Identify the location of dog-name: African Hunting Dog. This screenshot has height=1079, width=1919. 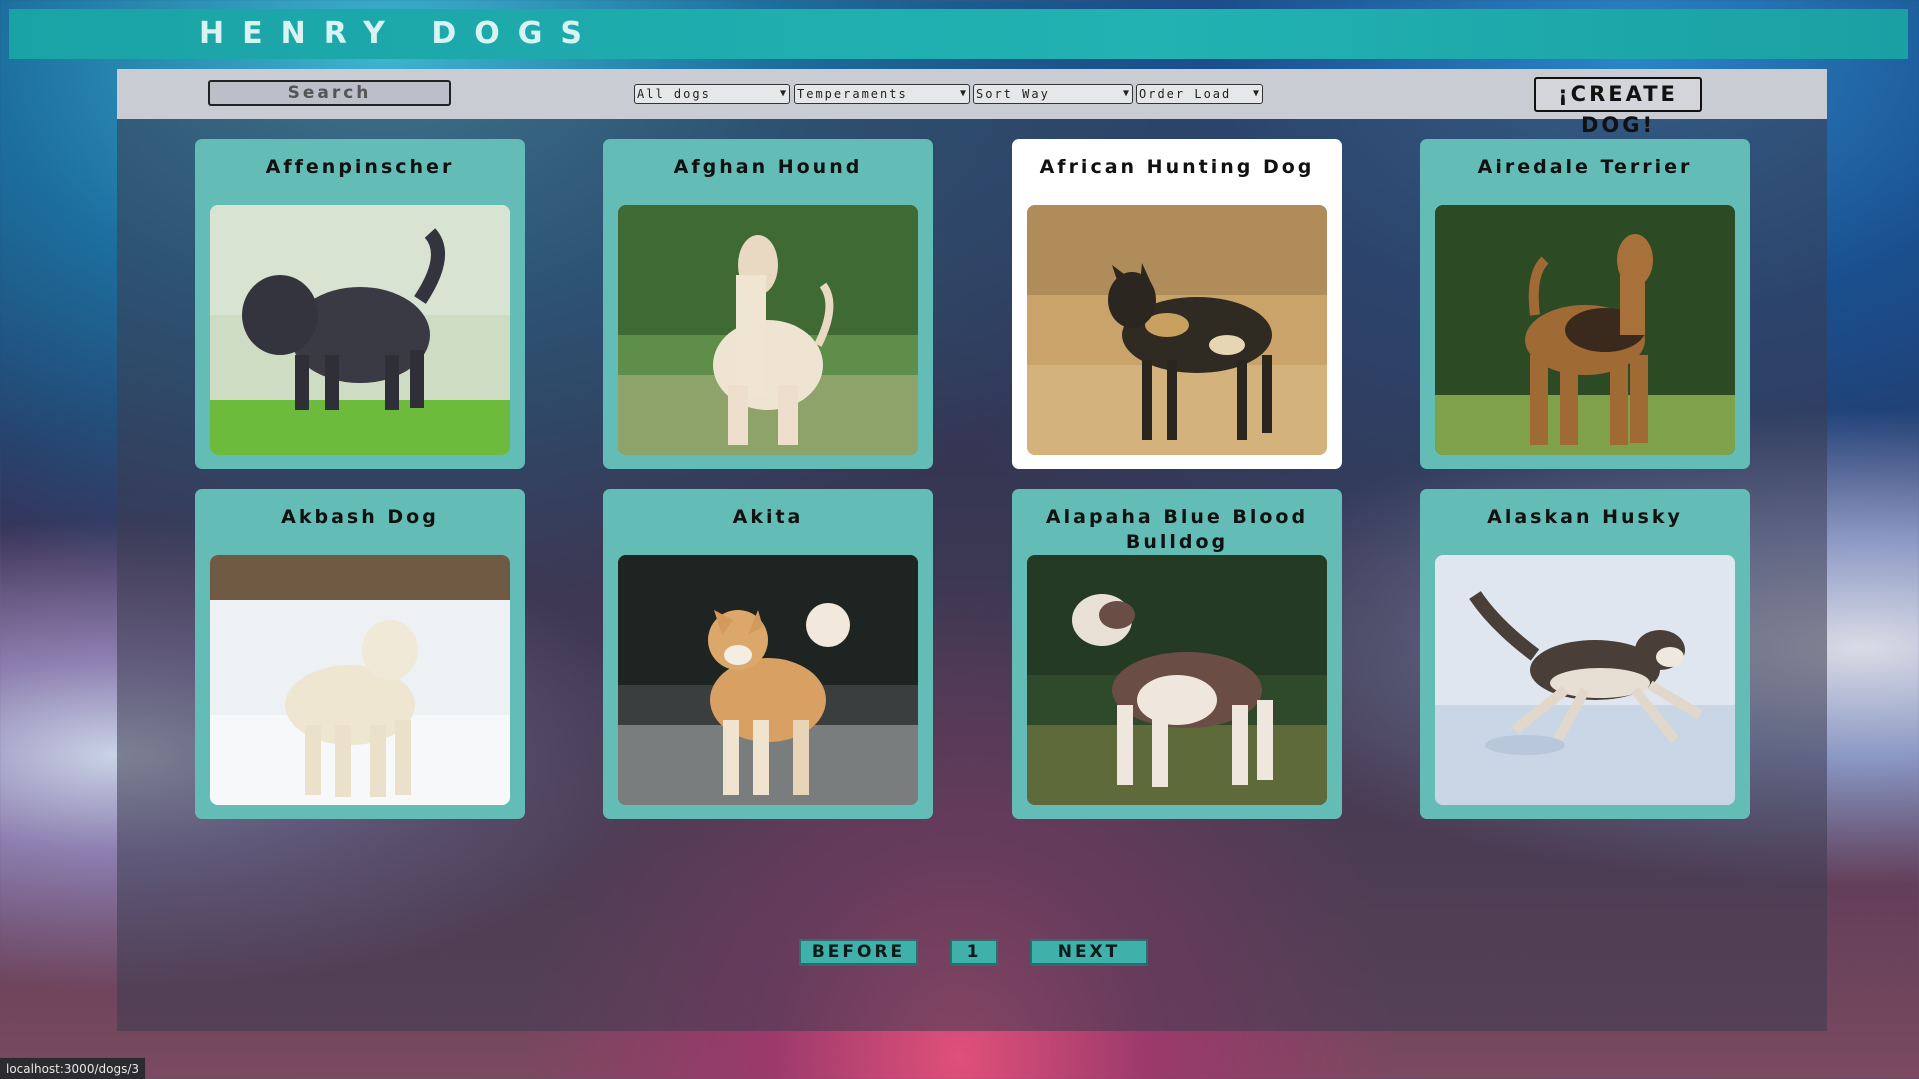
(1177, 167).